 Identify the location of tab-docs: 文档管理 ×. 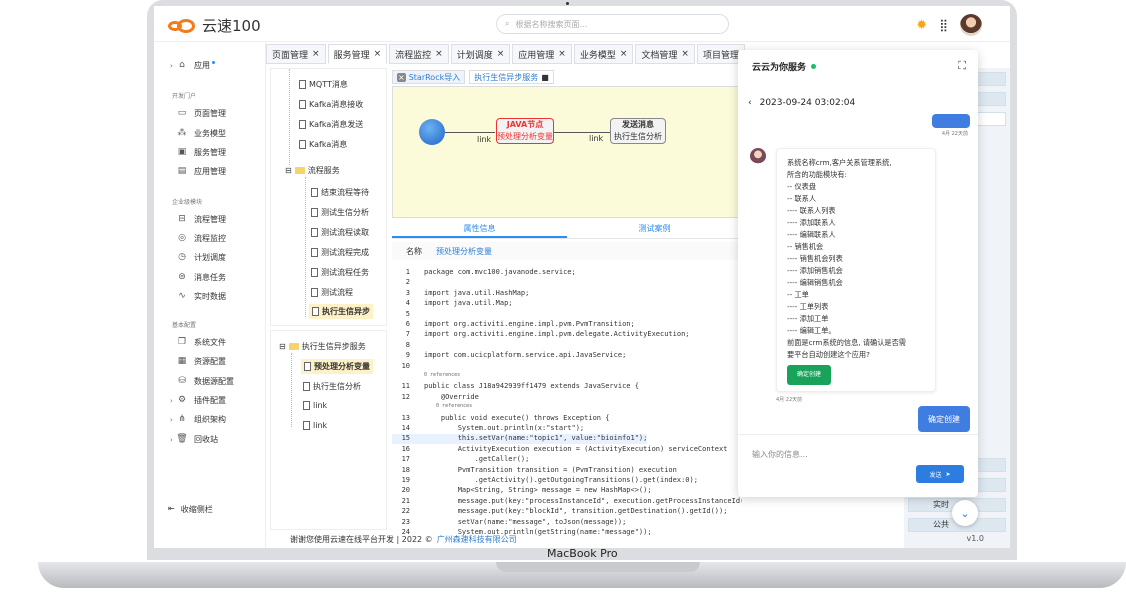
(665, 54).